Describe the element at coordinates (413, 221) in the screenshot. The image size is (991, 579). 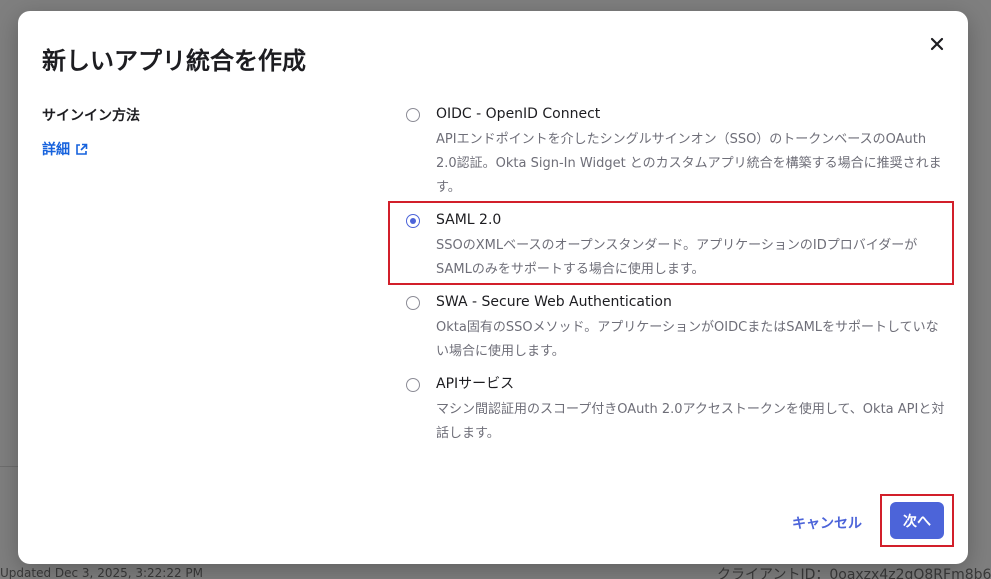
I see `radio-saml` at that location.